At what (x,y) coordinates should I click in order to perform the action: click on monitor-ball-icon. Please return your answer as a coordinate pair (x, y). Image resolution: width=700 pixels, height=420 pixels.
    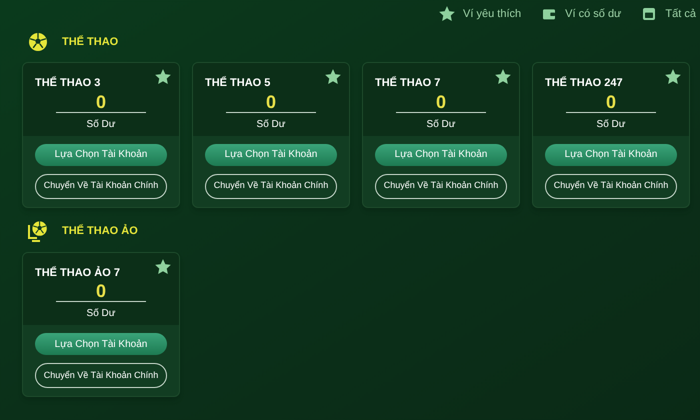
    Looking at the image, I should click on (38, 232).